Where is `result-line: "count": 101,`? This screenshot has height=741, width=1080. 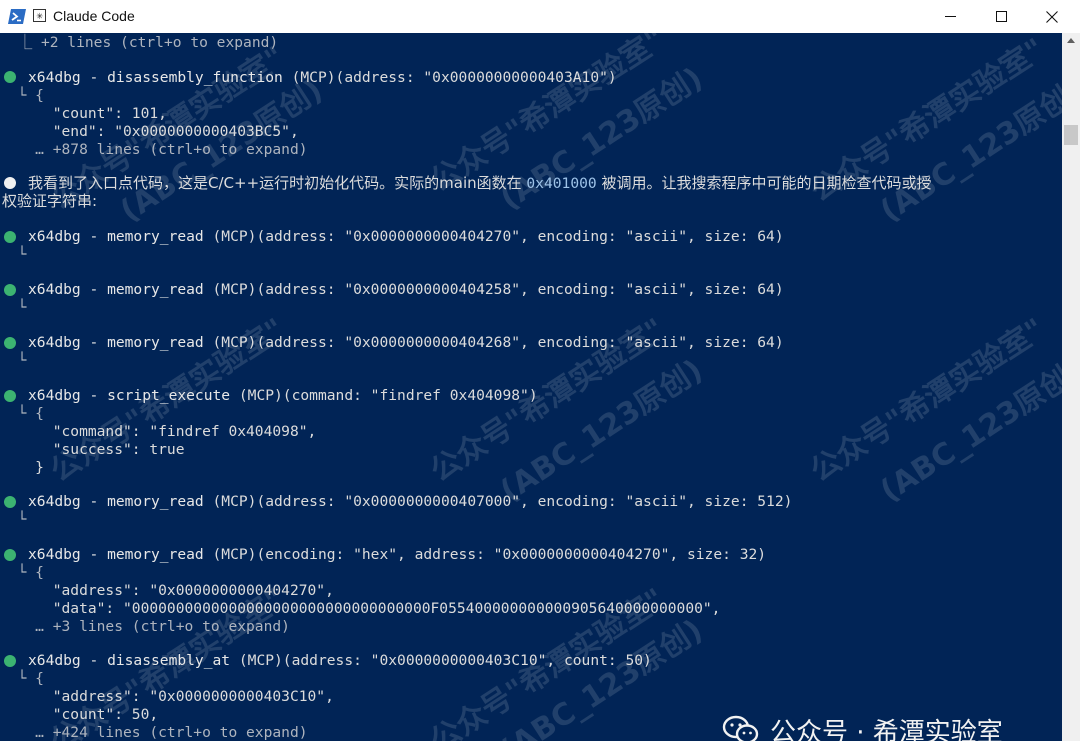 result-line: "count": 101, is located at coordinates (83, 113).